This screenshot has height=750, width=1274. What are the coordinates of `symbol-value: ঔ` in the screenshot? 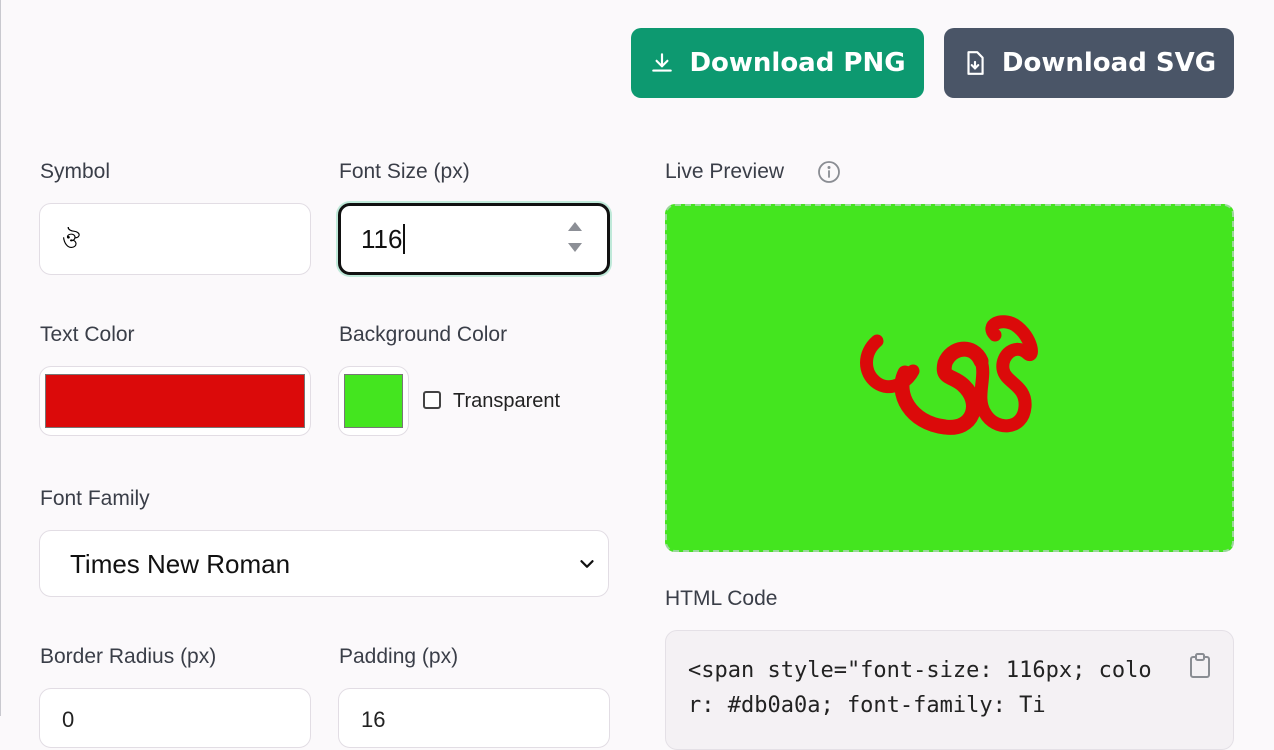 It's located at (71, 241).